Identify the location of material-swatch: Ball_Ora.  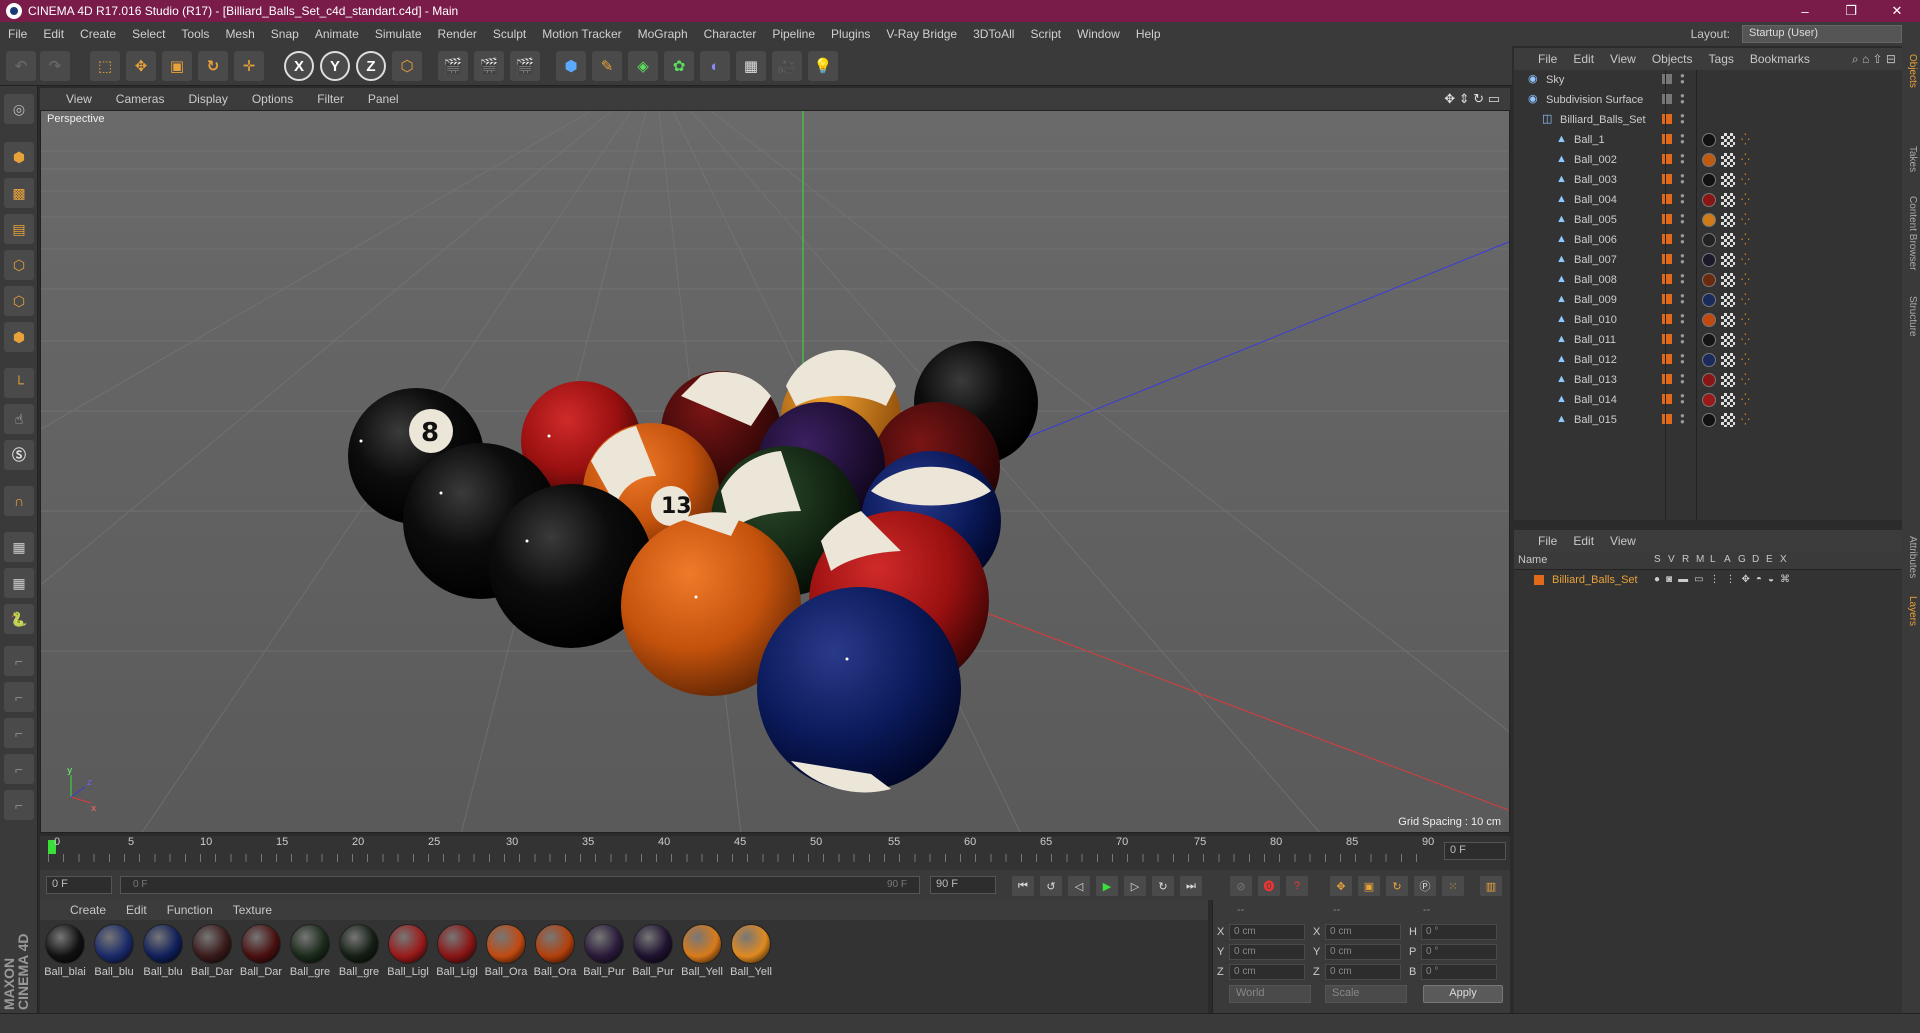
(506, 954).